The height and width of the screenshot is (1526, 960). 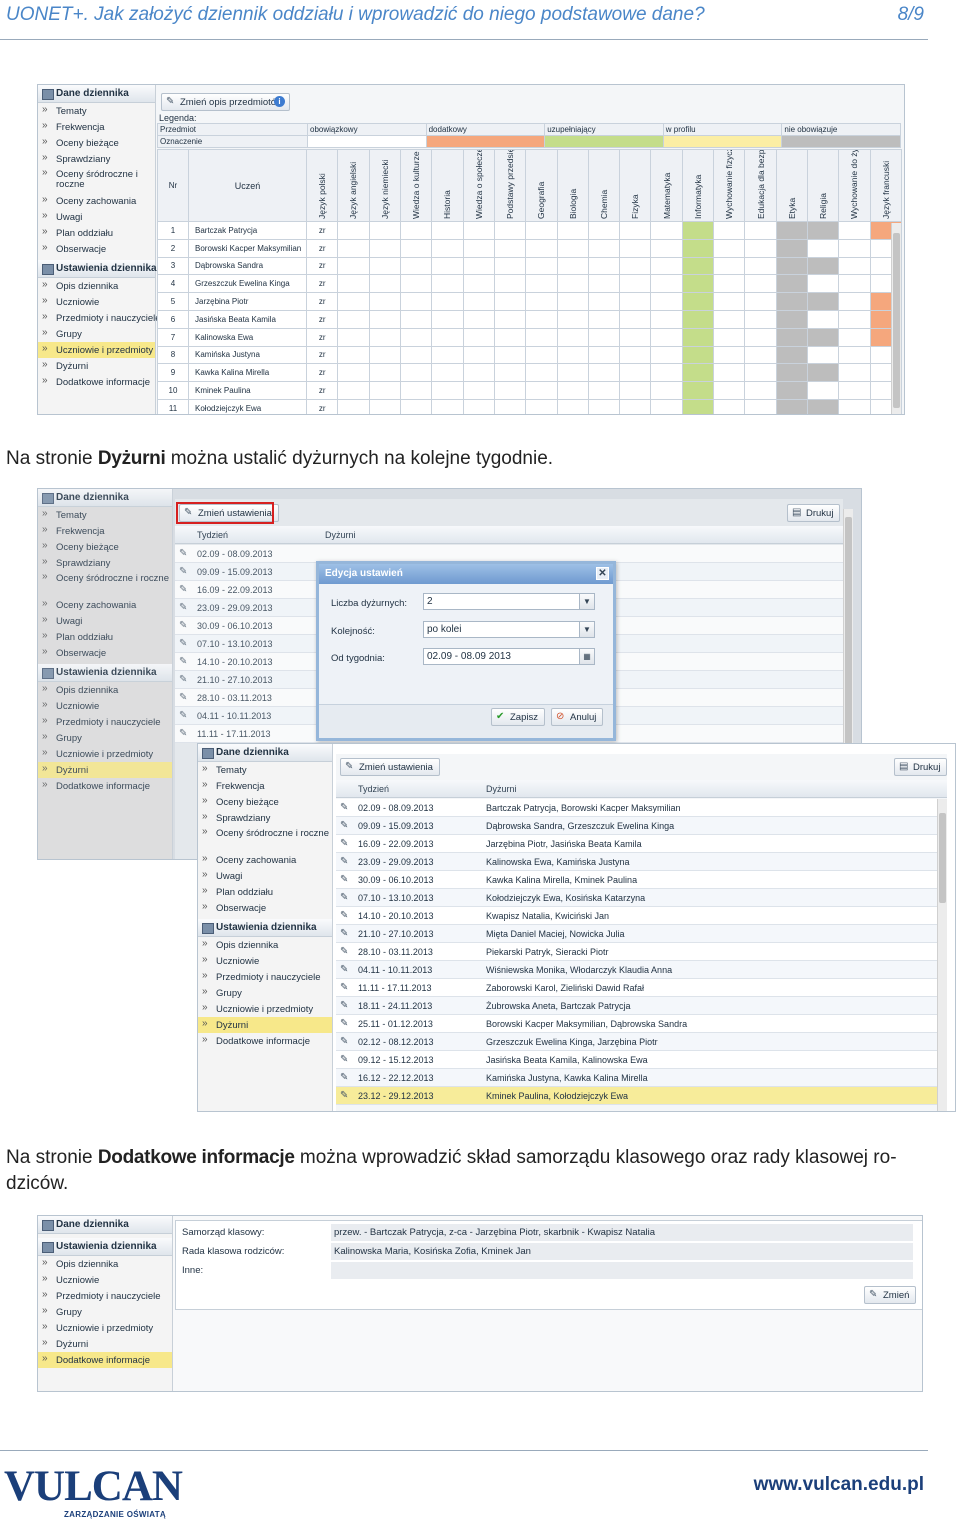 I want to click on chevron-down-icon: ▼, so click(x=586, y=601).